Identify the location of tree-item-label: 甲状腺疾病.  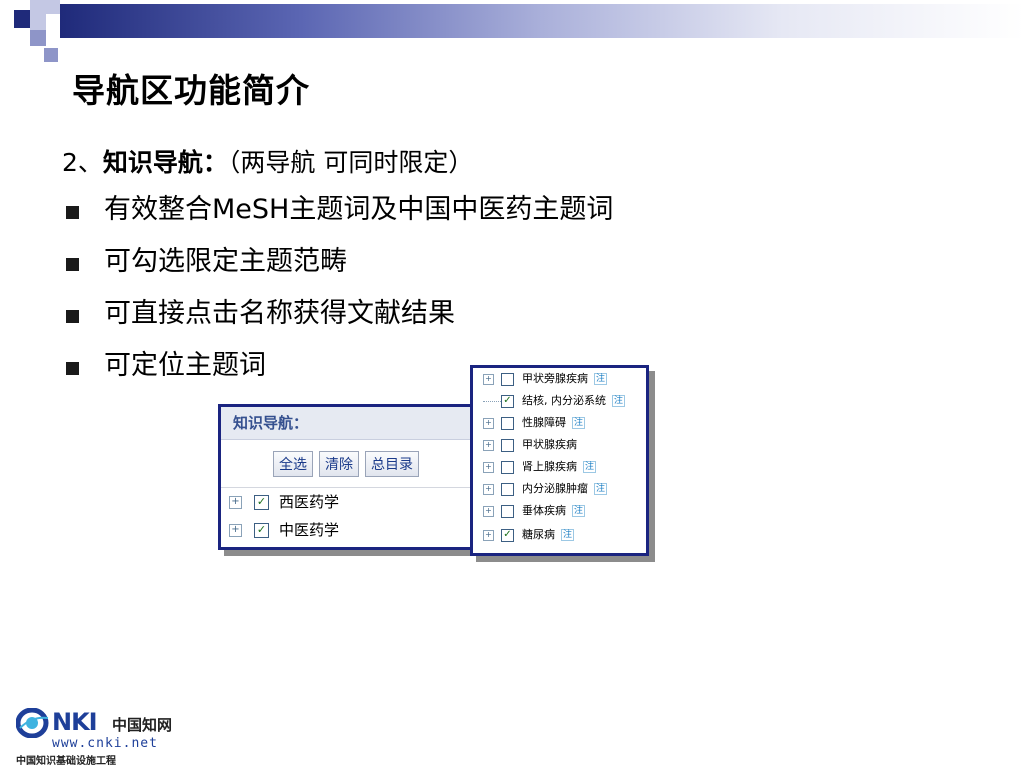
(549, 444).